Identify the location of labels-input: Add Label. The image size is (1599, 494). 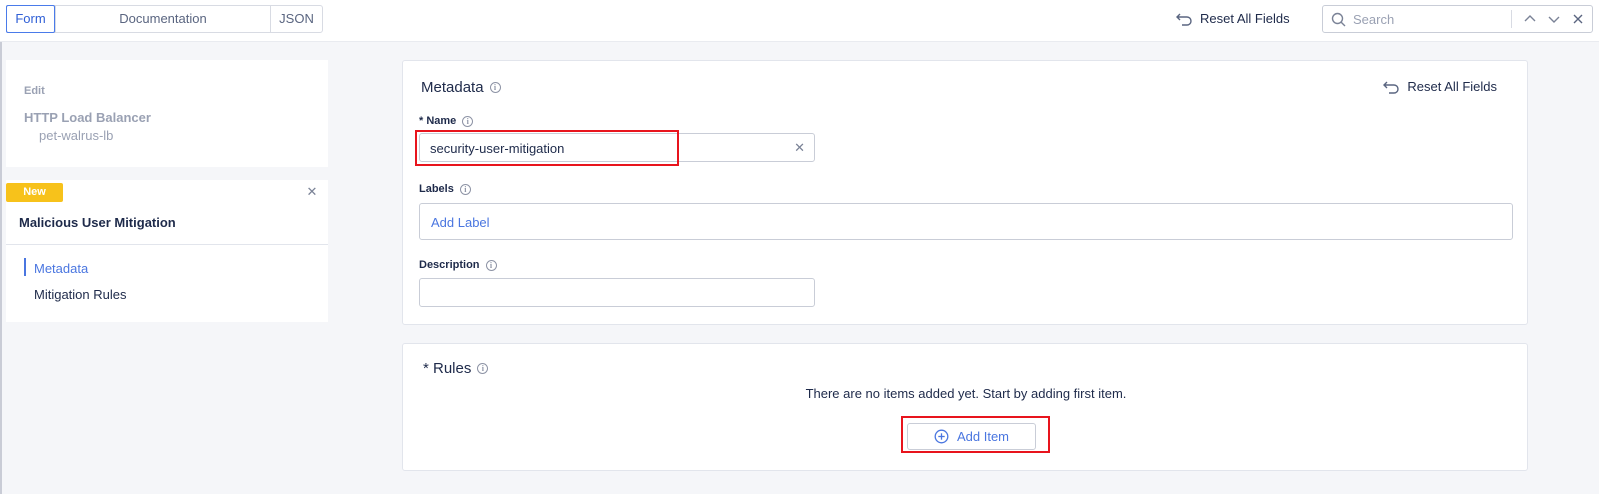
(966, 221).